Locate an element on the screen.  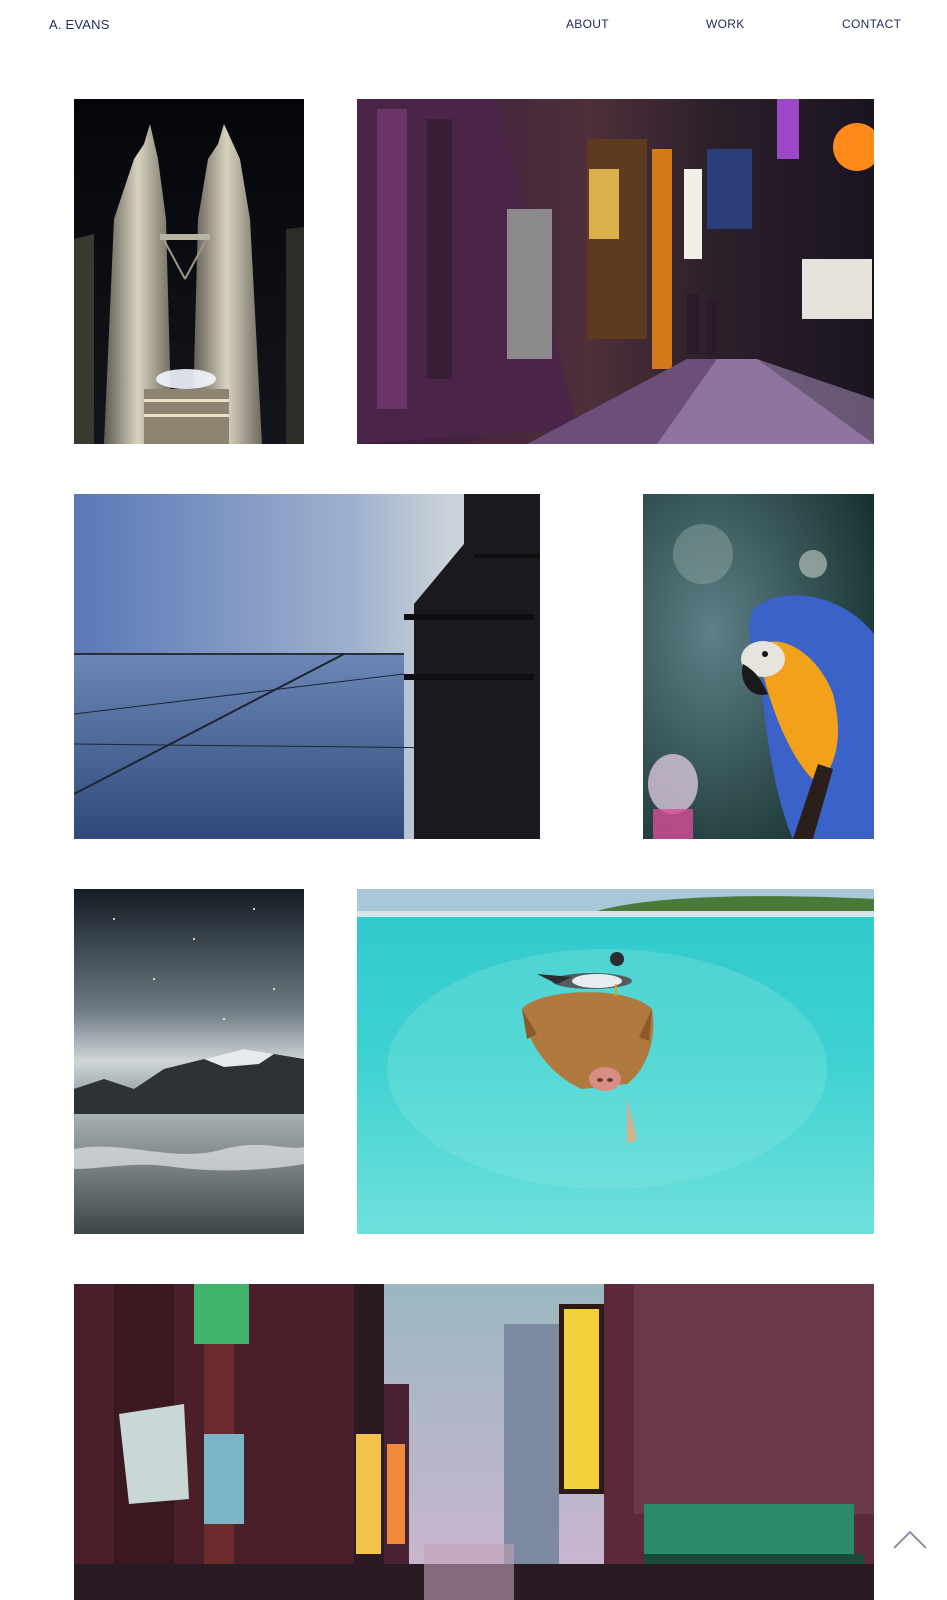
gallery-photo-glass-building is located at coordinates (307, 666).